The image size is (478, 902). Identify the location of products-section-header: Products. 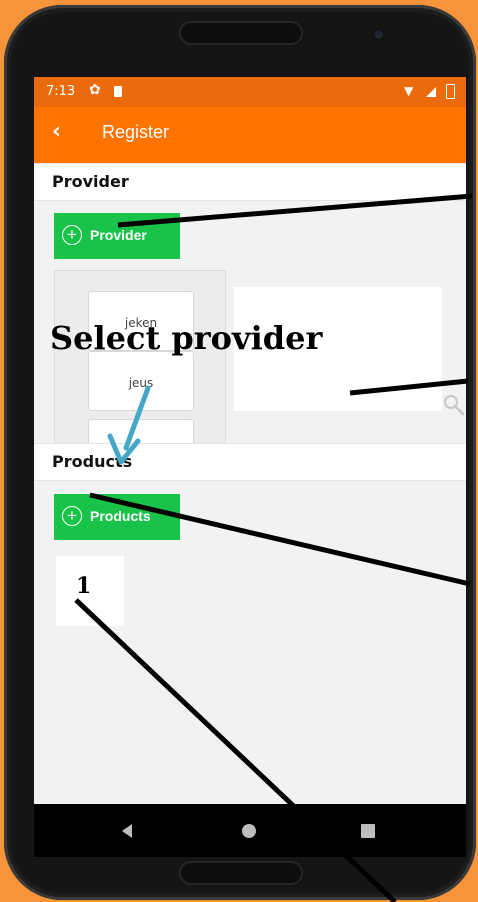
(250, 462).